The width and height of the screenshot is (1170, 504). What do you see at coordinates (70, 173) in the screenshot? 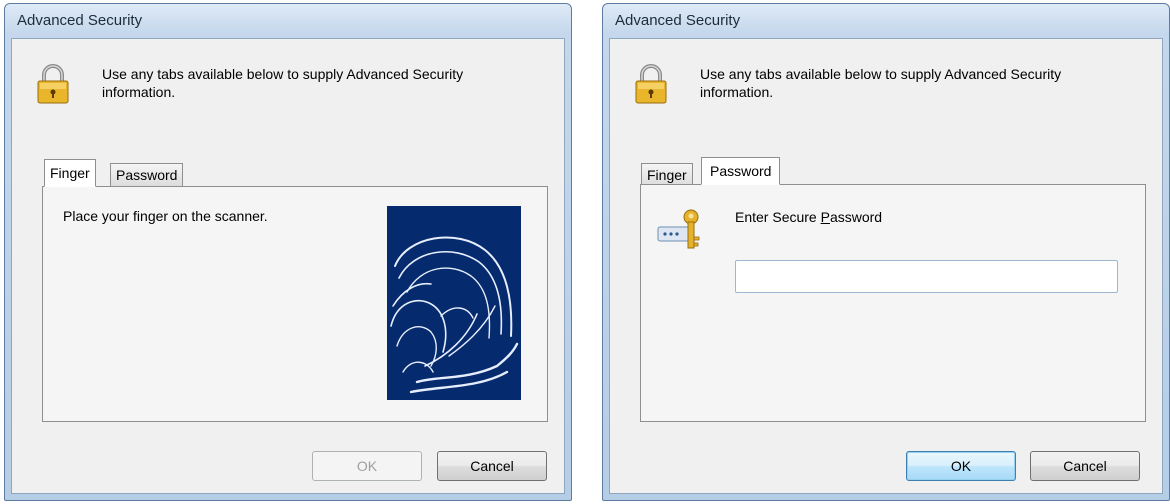
I see `tab-finger: Finger` at bounding box center [70, 173].